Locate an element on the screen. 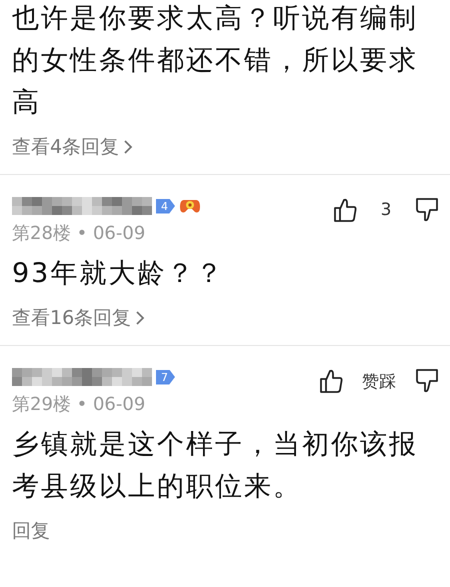 The width and height of the screenshot is (450, 587). level-badge: 4 is located at coordinates (165, 206).